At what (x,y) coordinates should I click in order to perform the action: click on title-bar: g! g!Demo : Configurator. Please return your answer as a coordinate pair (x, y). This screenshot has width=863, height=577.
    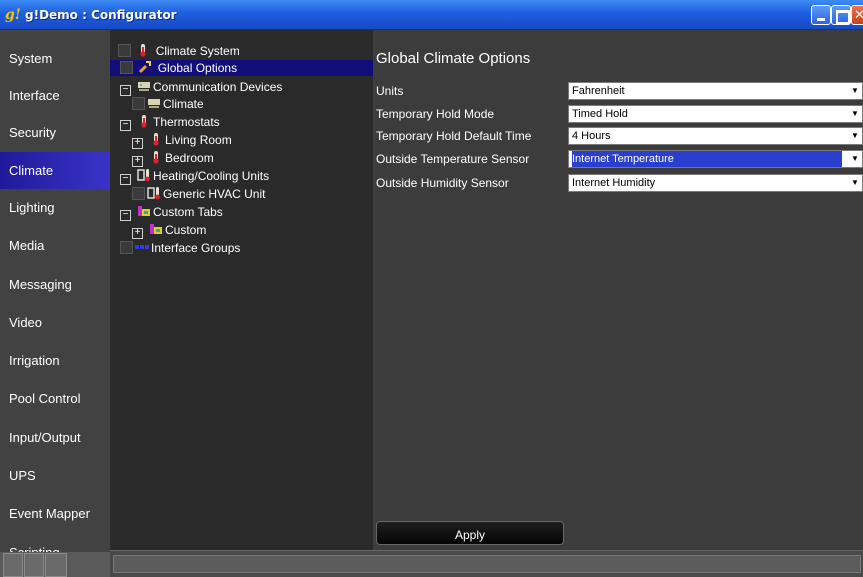
    Looking at the image, I should click on (431, 15).